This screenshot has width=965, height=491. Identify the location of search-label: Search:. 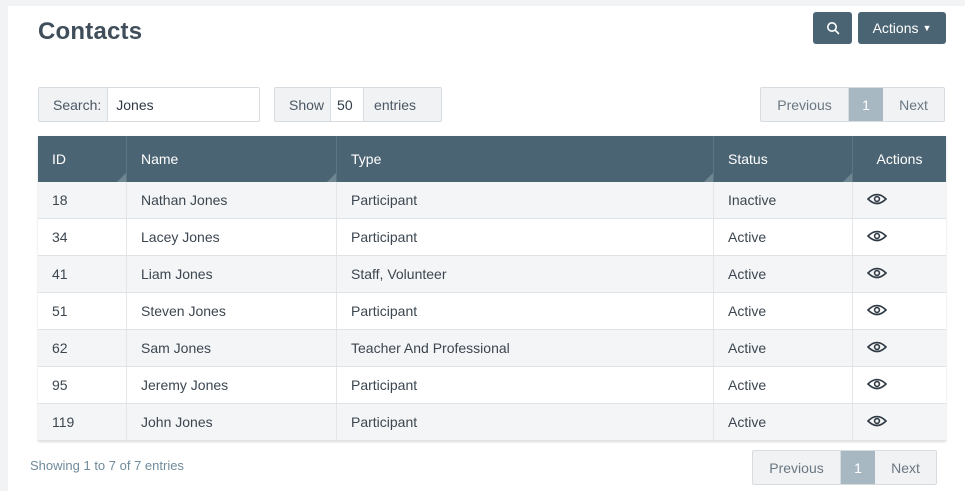
(77, 104).